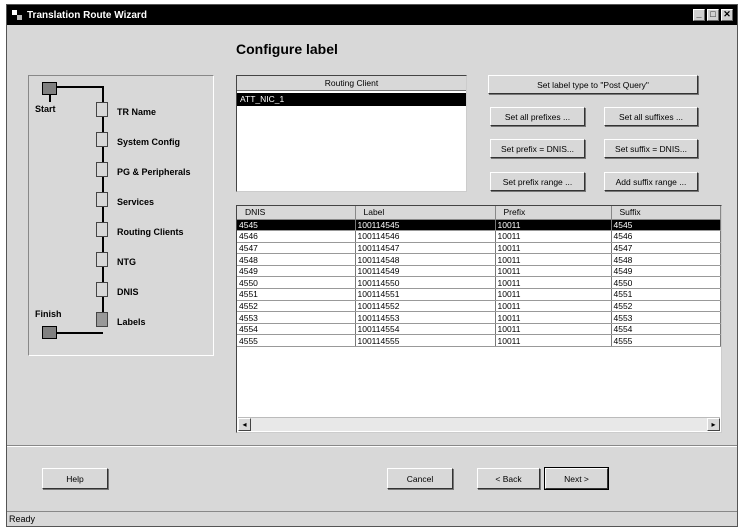 This screenshot has height=529, width=743. I want to click on cell-suffix: 4552, so click(666, 306).